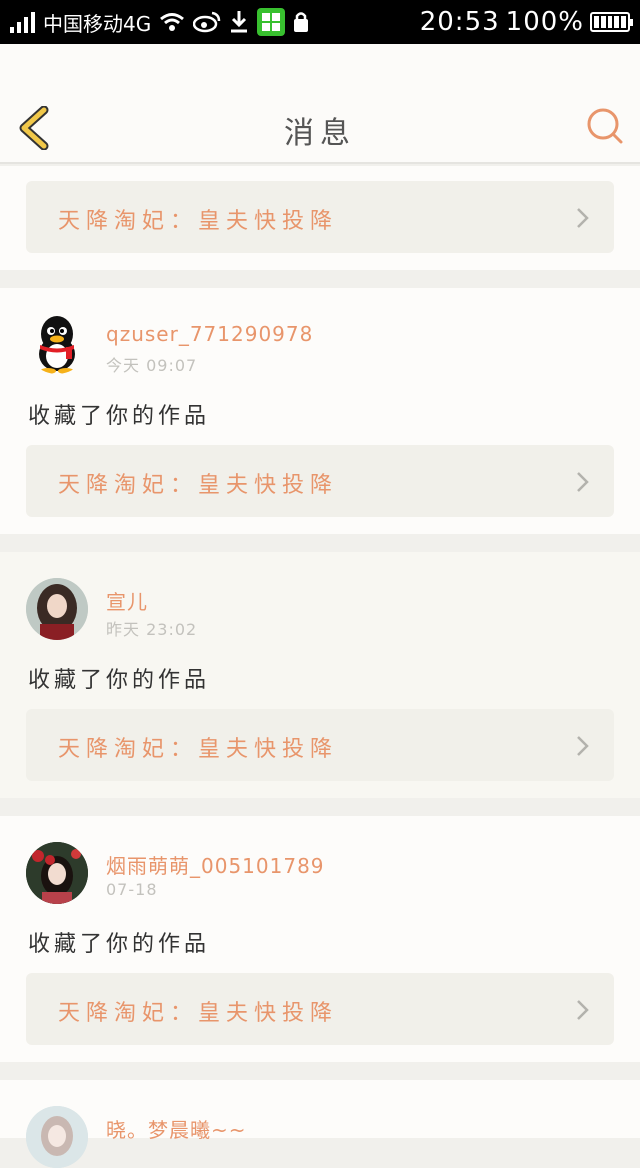 This screenshot has width=640, height=1168. What do you see at coordinates (320, 104) in the screenshot?
I see `nav-bar: 消息` at bounding box center [320, 104].